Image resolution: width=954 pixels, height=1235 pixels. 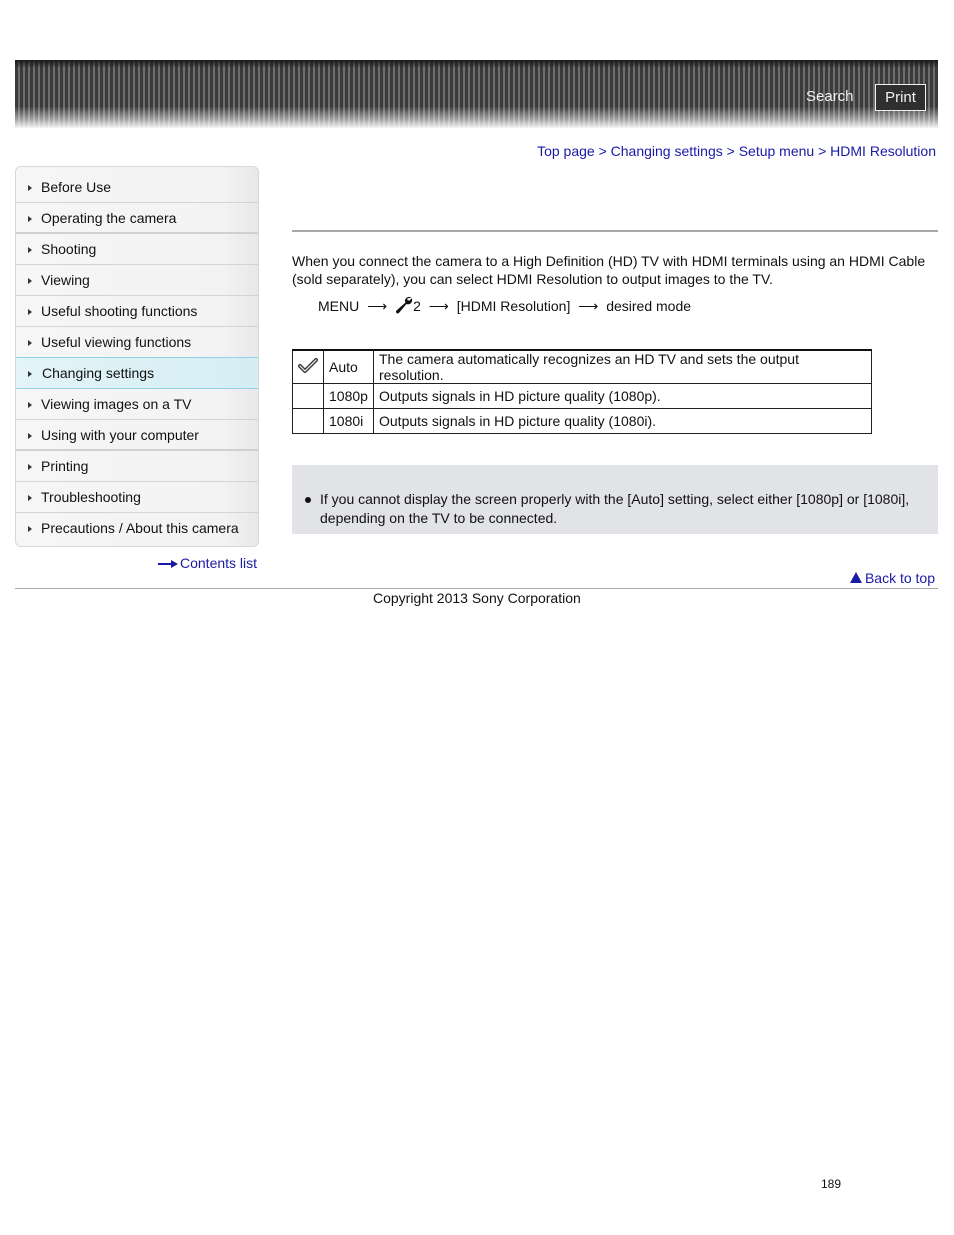 I want to click on copyright-text: Copyright 2013 Sony Corporation, so click(x=477, y=598).